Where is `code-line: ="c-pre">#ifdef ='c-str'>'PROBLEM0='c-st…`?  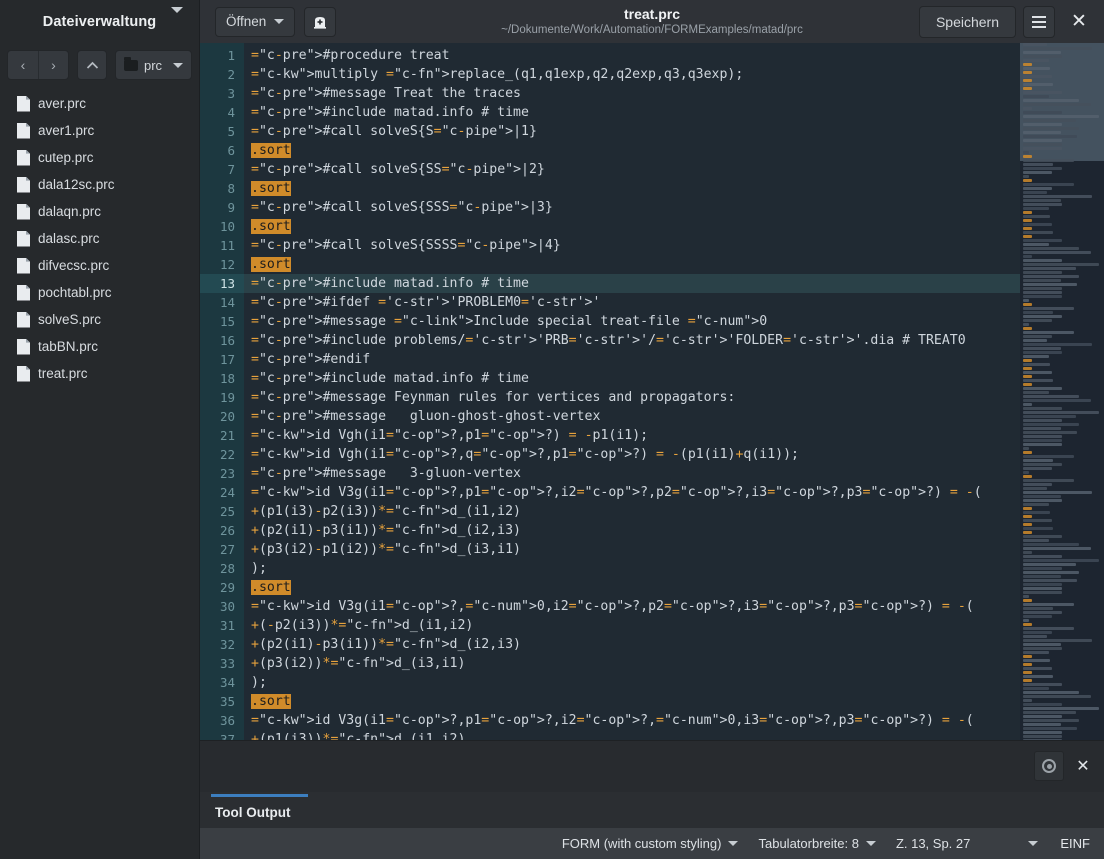 code-line: ="c-pre">#ifdef ='c-str'>'PROBLEM0='c-st… is located at coordinates (632, 302).